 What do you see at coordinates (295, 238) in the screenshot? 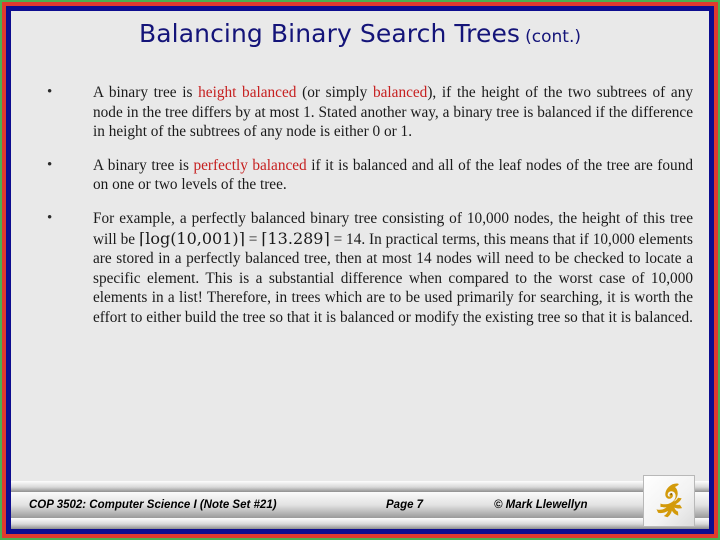
I see `bullet-text-run: ⌈13.289⌉` at bounding box center [295, 238].